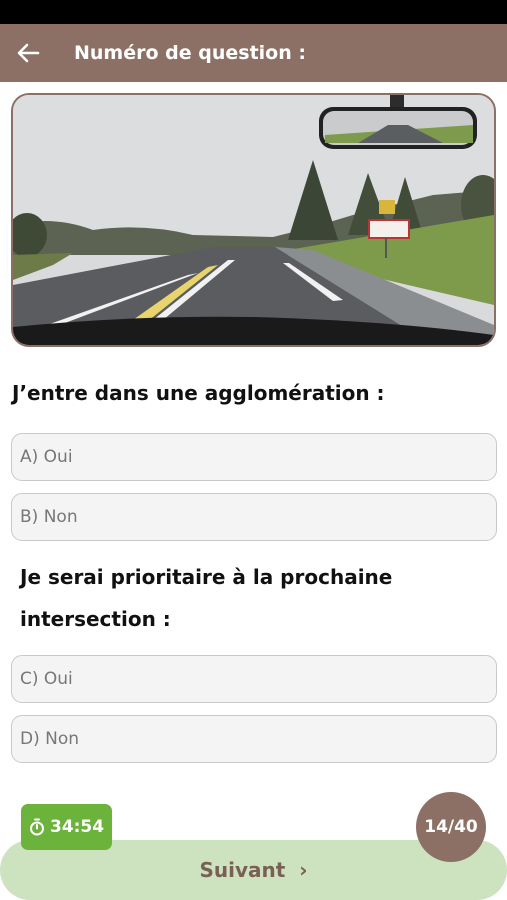 The image size is (507, 900). I want to click on question-counter: 14/40, so click(451, 827).